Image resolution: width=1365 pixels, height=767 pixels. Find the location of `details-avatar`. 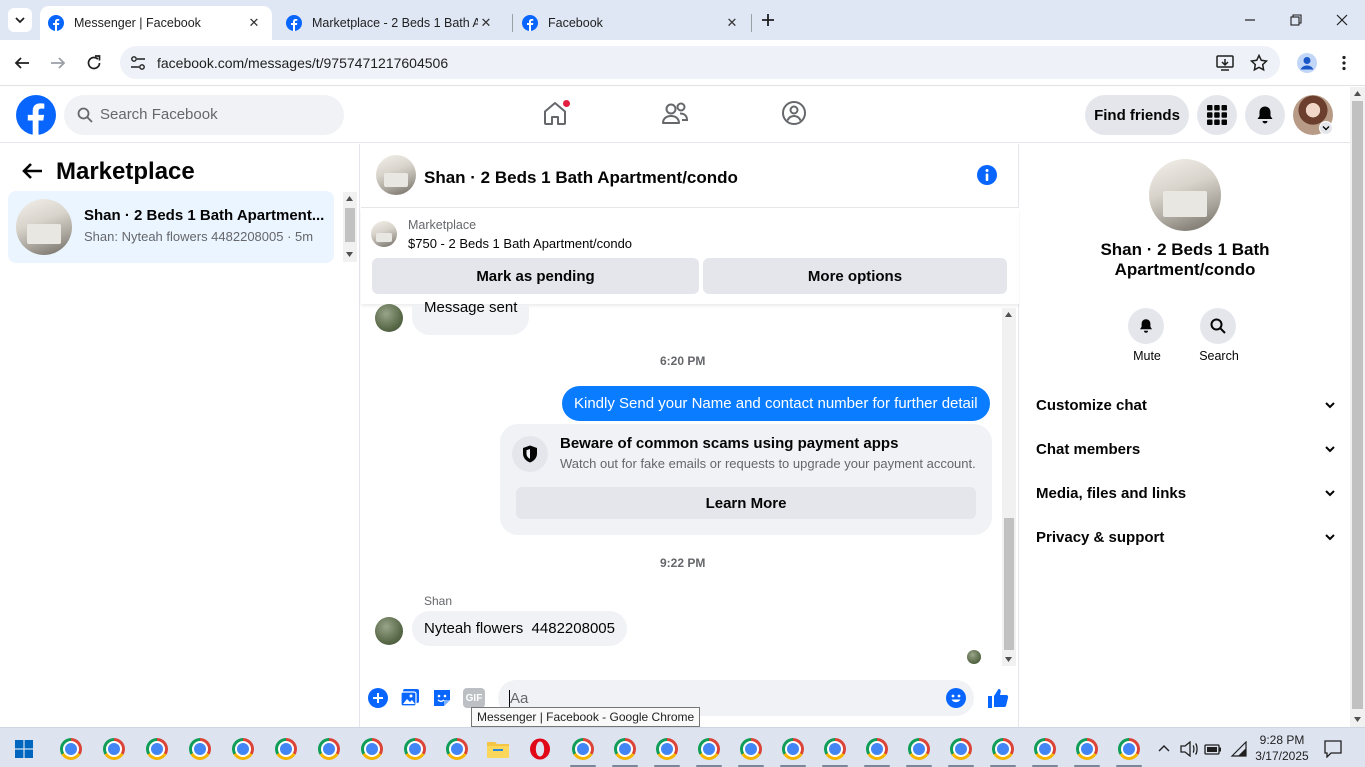

details-avatar is located at coordinates (1185, 195).